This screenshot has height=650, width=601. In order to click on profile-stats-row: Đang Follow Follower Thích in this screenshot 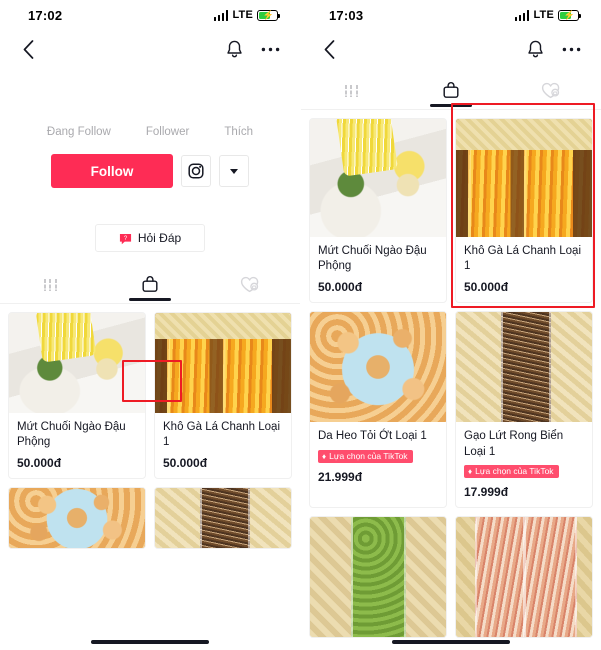, I will do `click(150, 132)`.